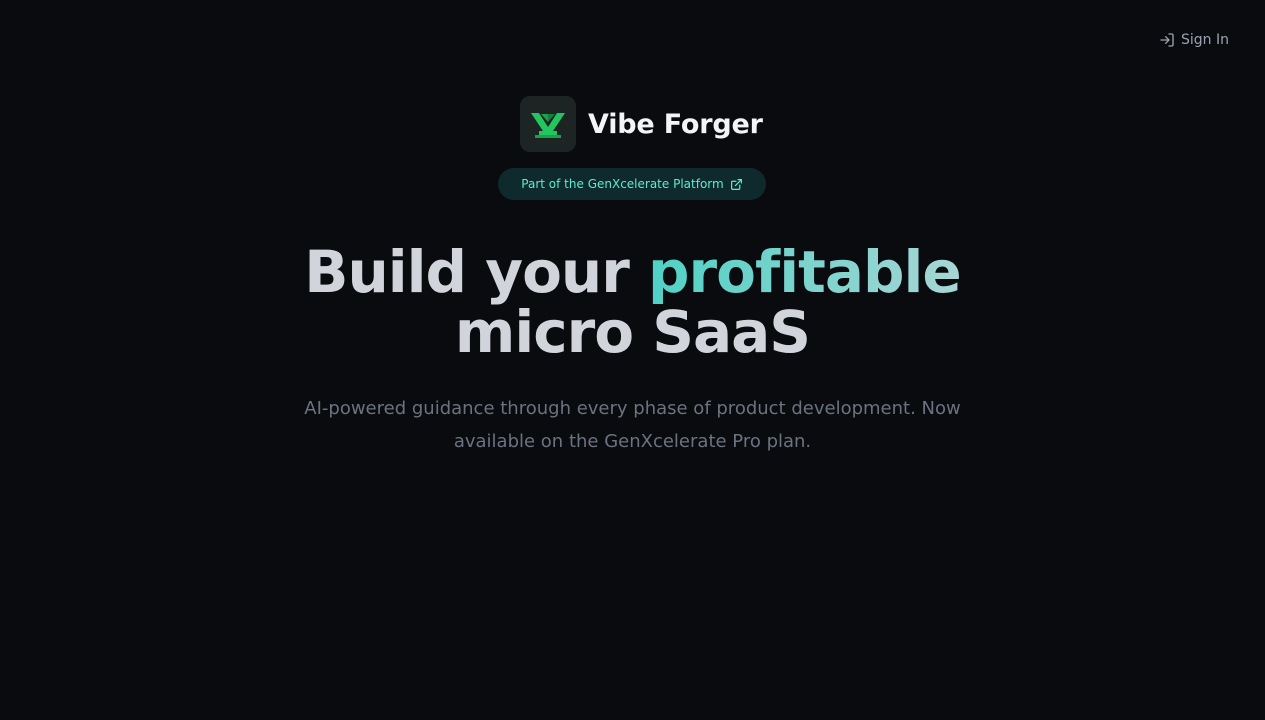 Image resolution: width=1265 pixels, height=720 pixels. Describe the element at coordinates (548, 124) in the screenshot. I see `vibe-forger-logo-icon` at that location.